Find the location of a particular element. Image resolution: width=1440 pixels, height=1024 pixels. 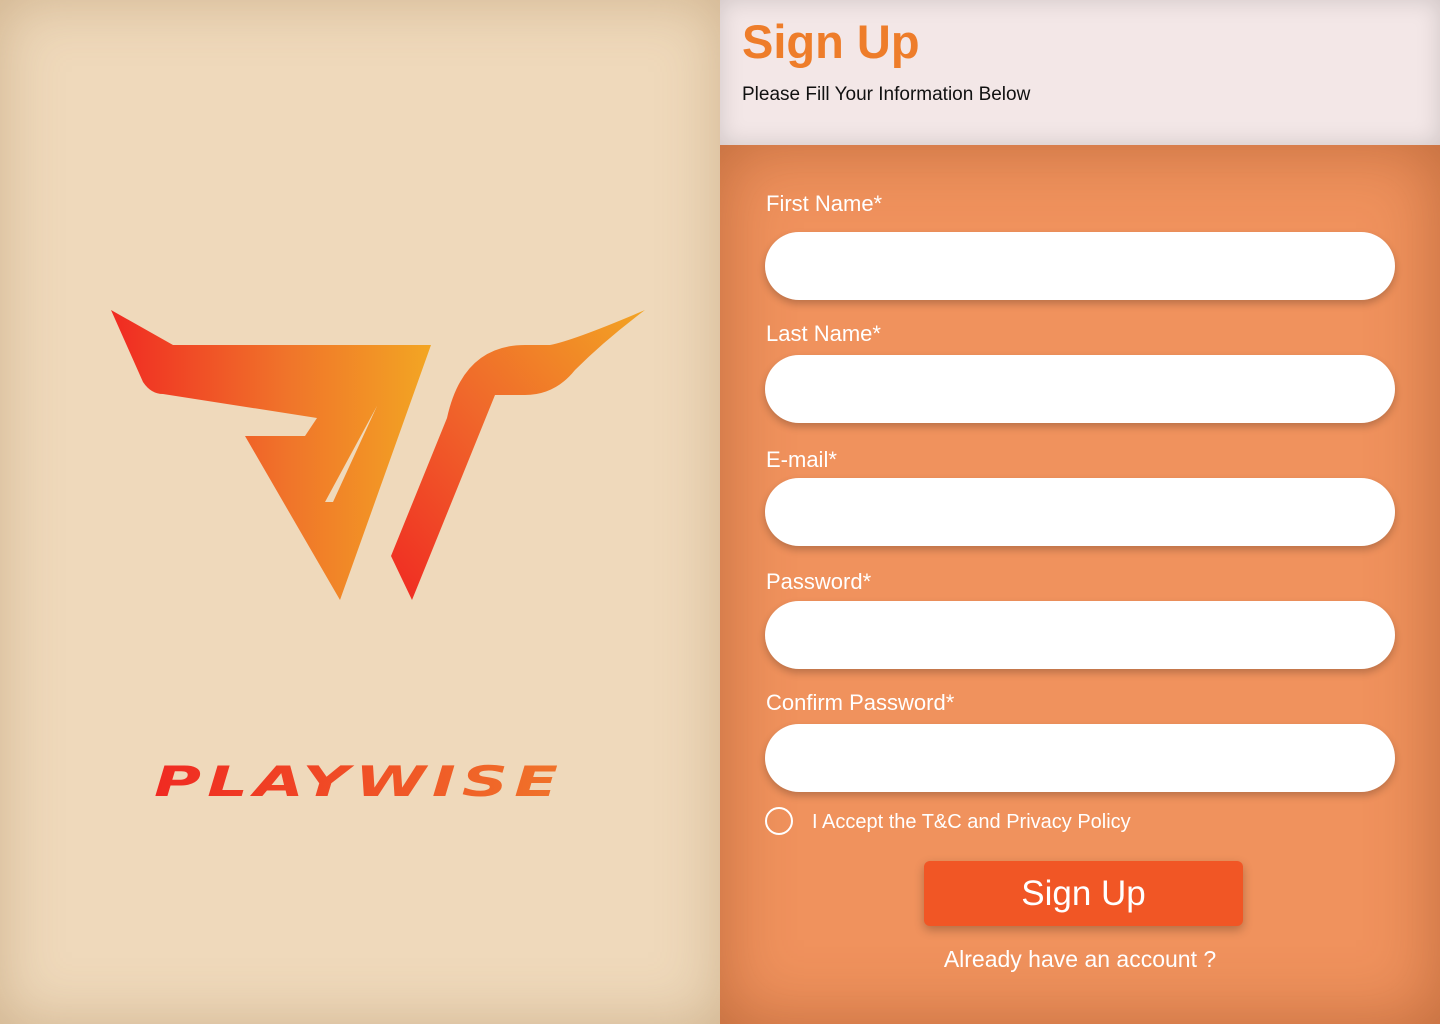

login-link: Already have an account ? is located at coordinates (1080, 959).